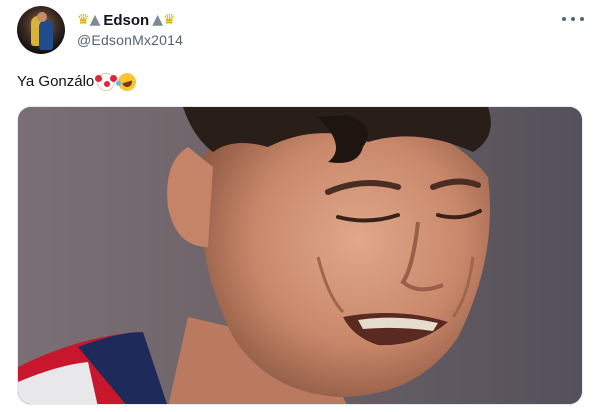 The width and height of the screenshot is (600, 412). I want to click on author-name-row: ♛ ▲ Edson ▲ ♛, so click(130, 20).